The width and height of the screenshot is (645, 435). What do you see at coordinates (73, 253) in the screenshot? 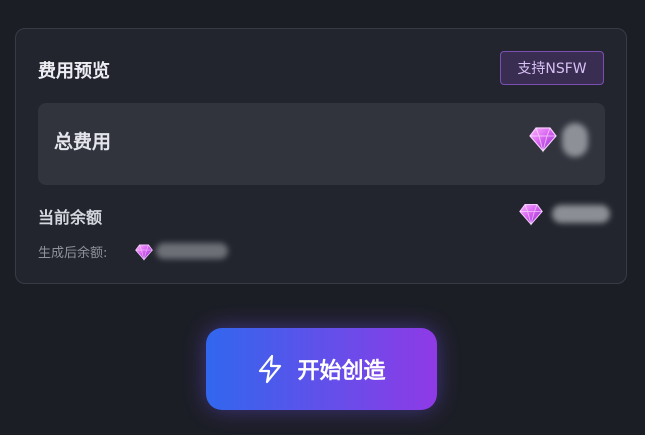
I see `balance-after-label: 生成后余额:` at bounding box center [73, 253].